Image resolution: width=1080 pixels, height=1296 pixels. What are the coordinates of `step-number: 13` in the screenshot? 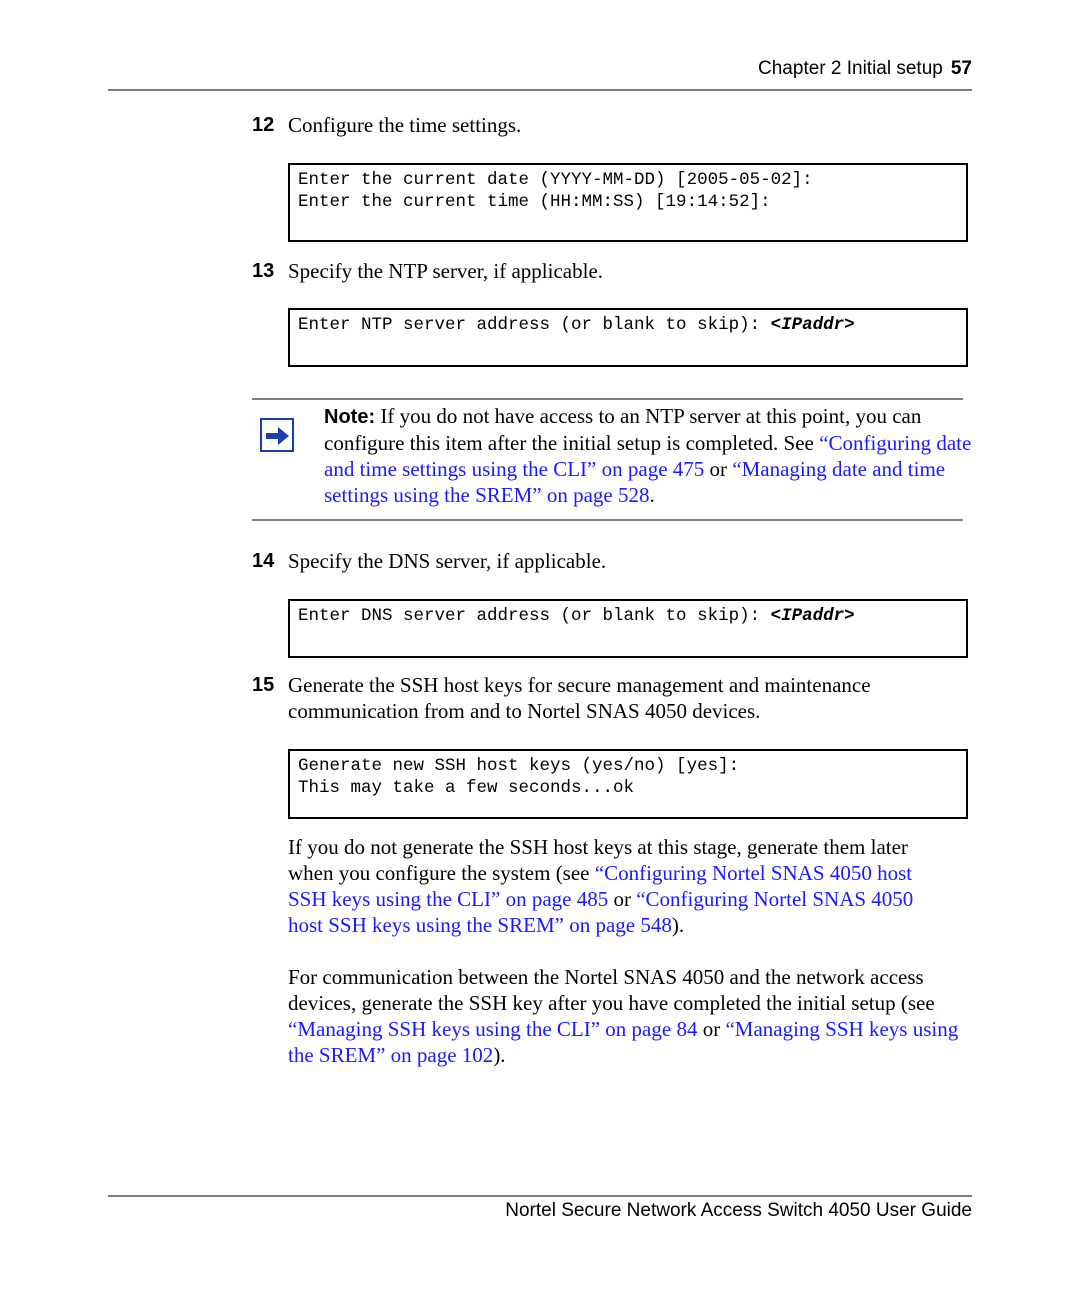 It's located at (263, 271).